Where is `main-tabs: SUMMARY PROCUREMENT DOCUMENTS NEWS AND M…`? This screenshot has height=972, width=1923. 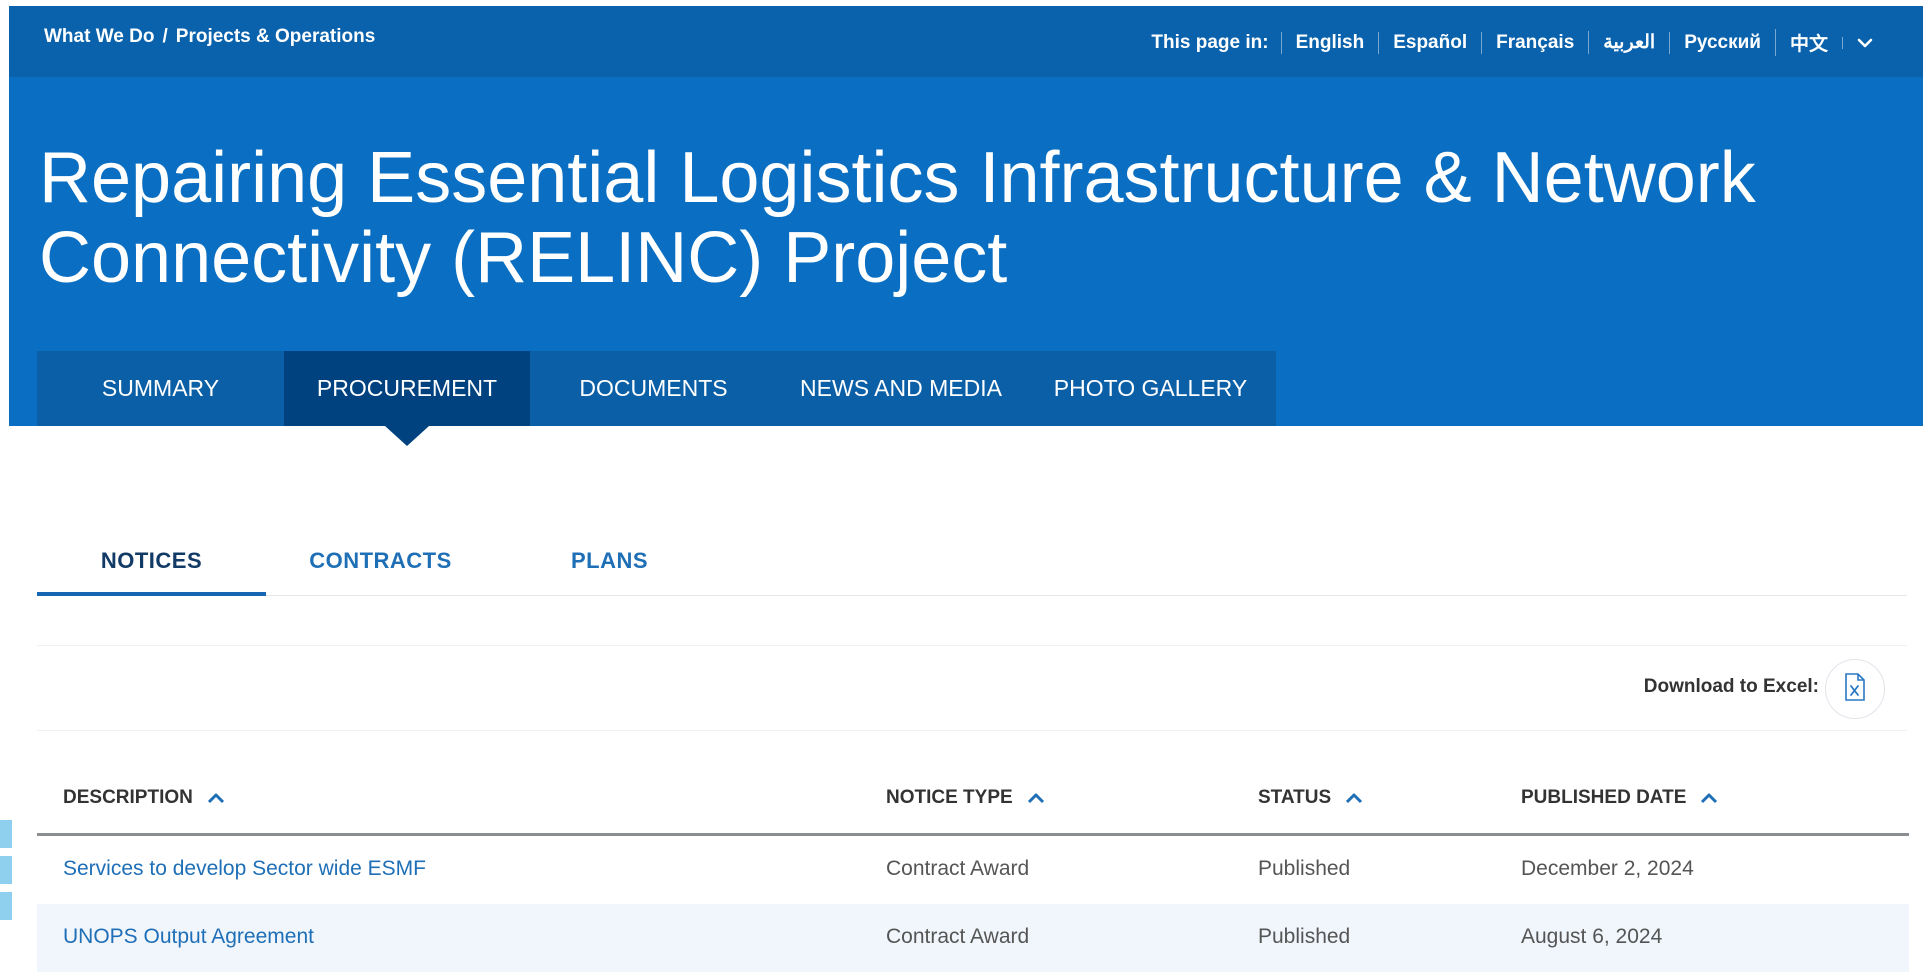 main-tabs: SUMMARY PROCUREMENT DOCUMENTS NEWS AND M… is located at coordinates (656, 398).